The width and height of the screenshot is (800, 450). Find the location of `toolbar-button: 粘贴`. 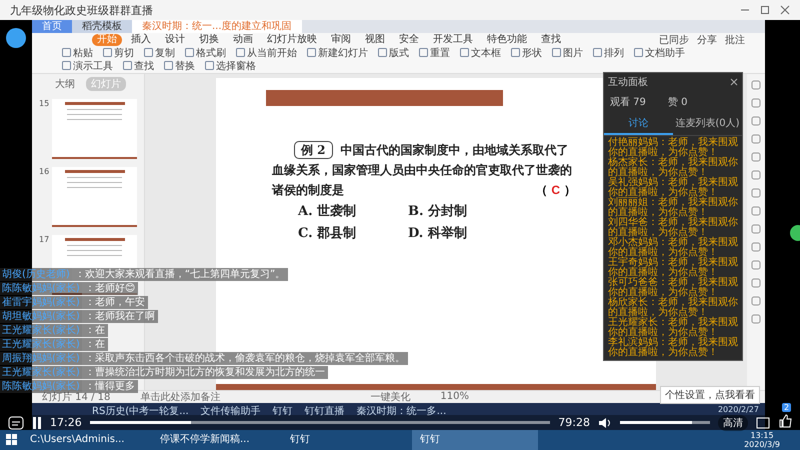

toolbar-button: 粘贴 is located at coordinates (77, 52).